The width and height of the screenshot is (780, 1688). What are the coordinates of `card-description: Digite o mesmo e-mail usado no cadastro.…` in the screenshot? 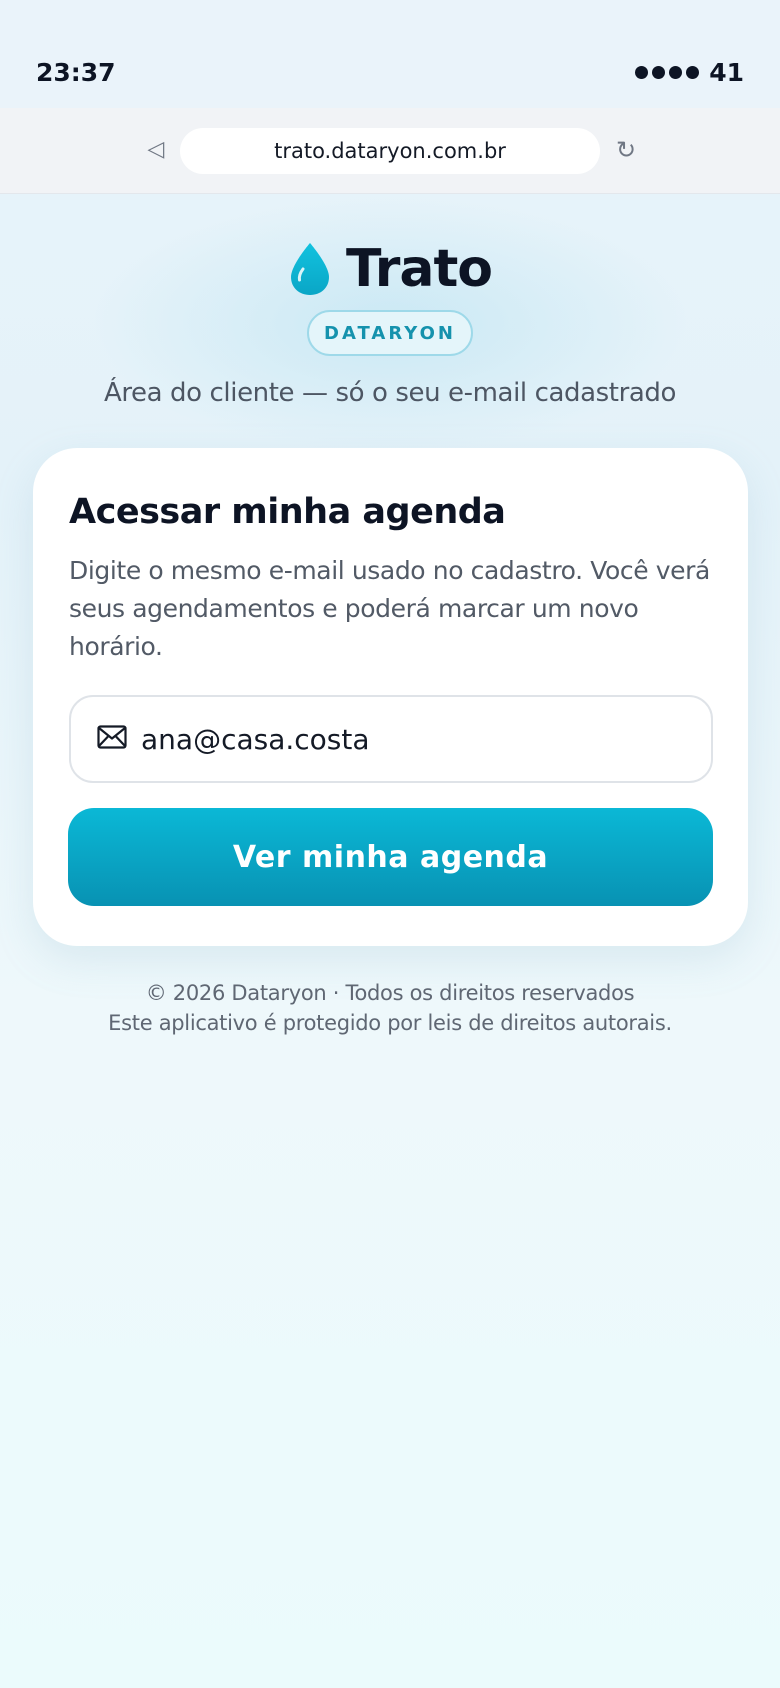 It's located at (389, 608).